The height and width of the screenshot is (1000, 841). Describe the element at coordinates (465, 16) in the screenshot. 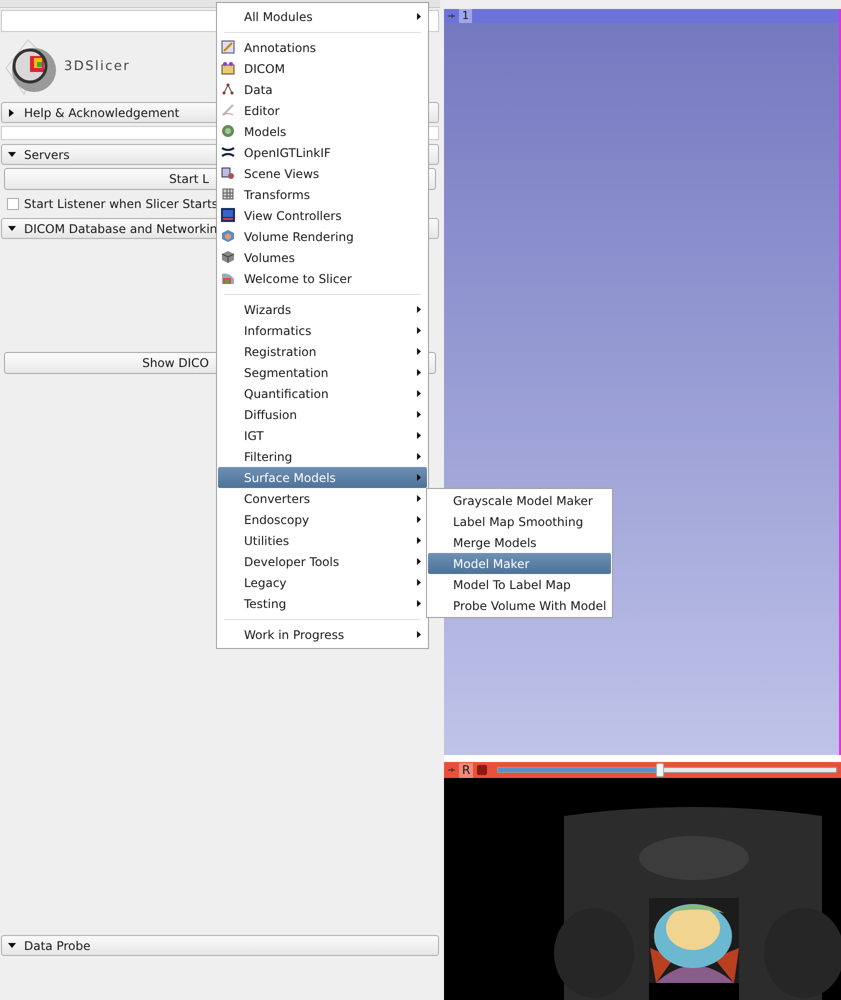

I see `view-label: 1` at that location.